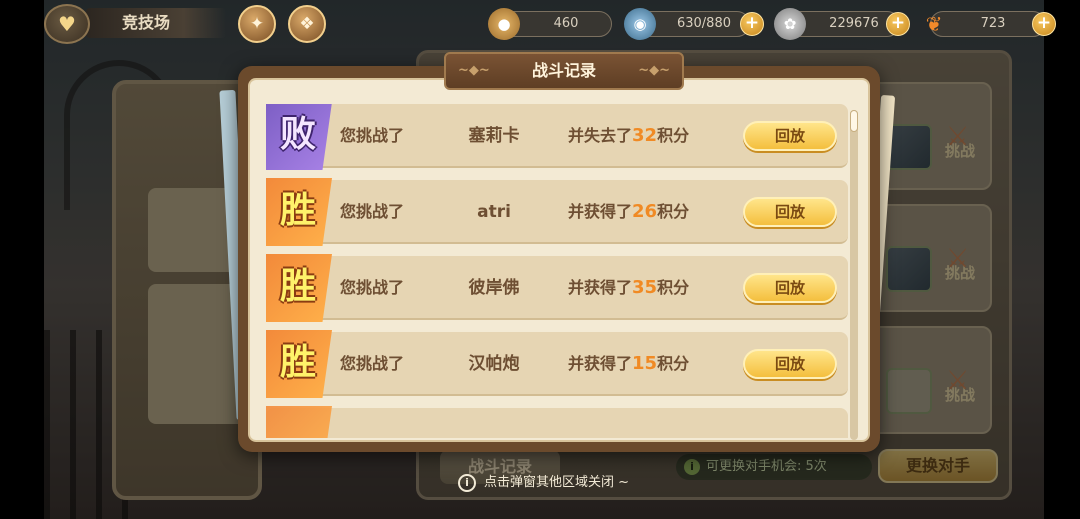 Image resolution: width=1080 pixels, height=519 pixels. I want to click on carrot-icon: ❦, so click(934, 24).